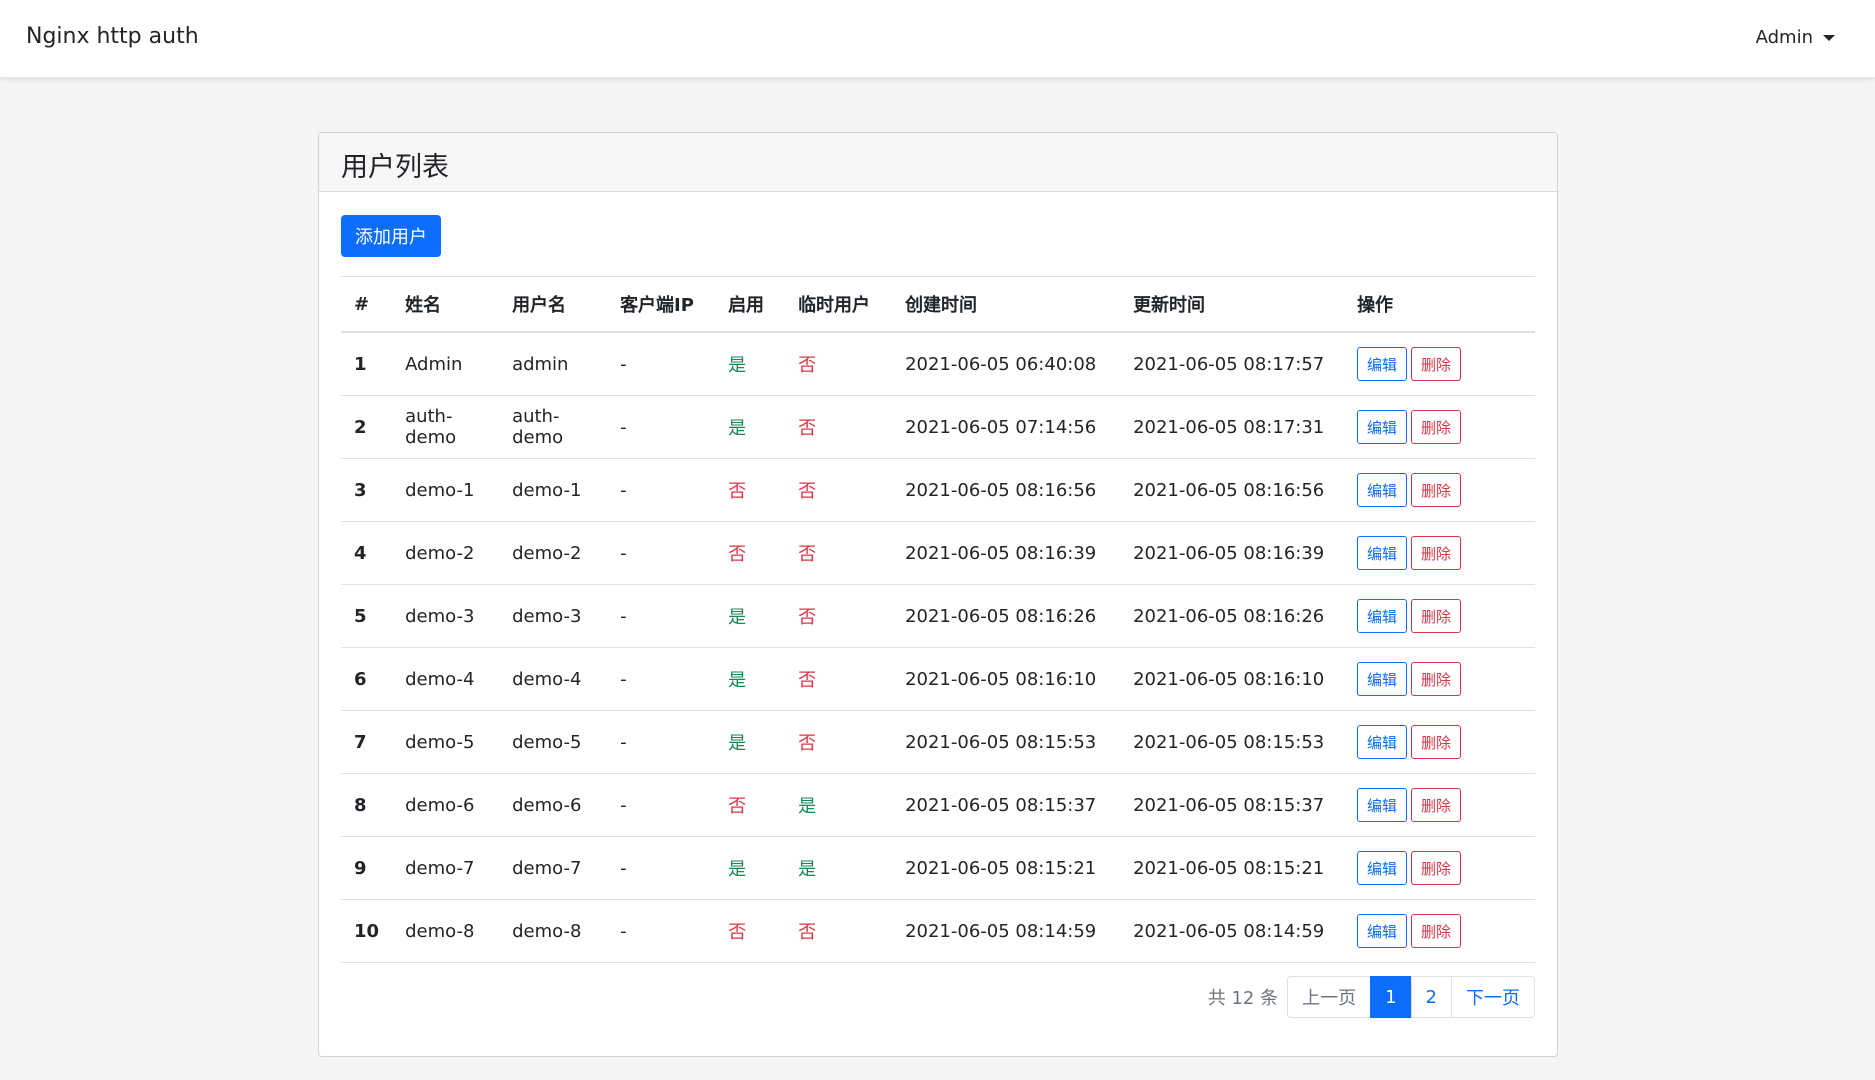 The height and width of the screenshot is (1080, 1875). What do you see at coordinates (1391, 997) in the screenshot?
I see `page-1-button: 1` at bounding box center [1391, 997].